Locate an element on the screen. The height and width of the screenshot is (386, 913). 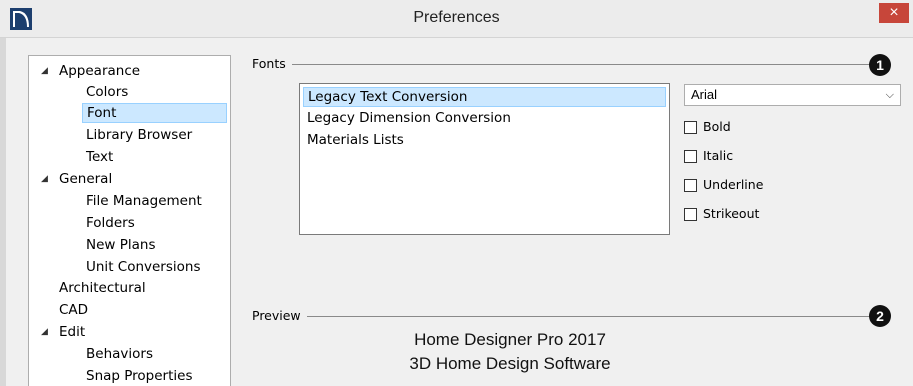
italic-checkbox is located at coordinates (690, 156).